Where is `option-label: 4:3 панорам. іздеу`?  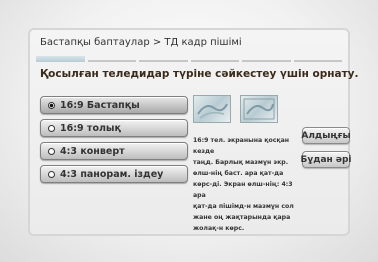 option-label: 4:3 панорам. іздеу is located at coordinates (112, 174).